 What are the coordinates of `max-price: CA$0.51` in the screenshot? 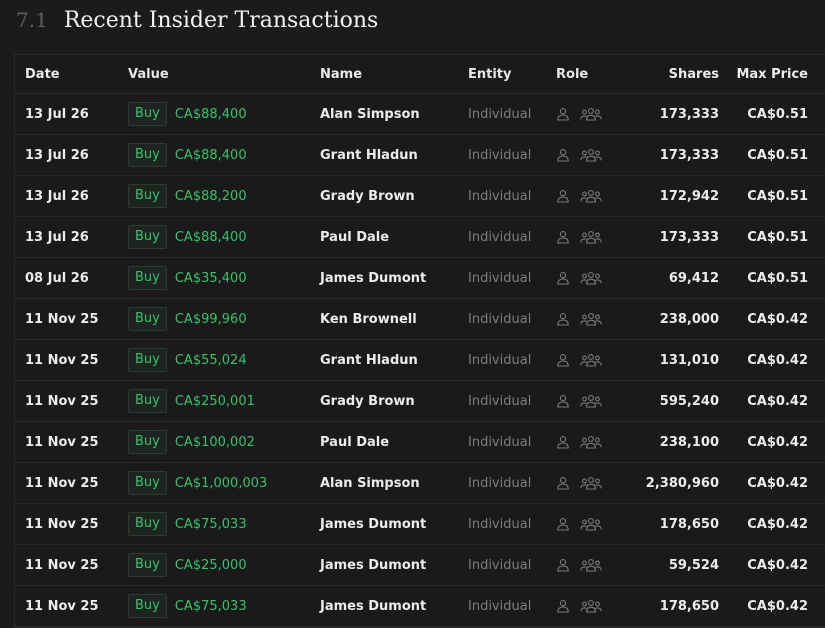 It's located at (777, 237).